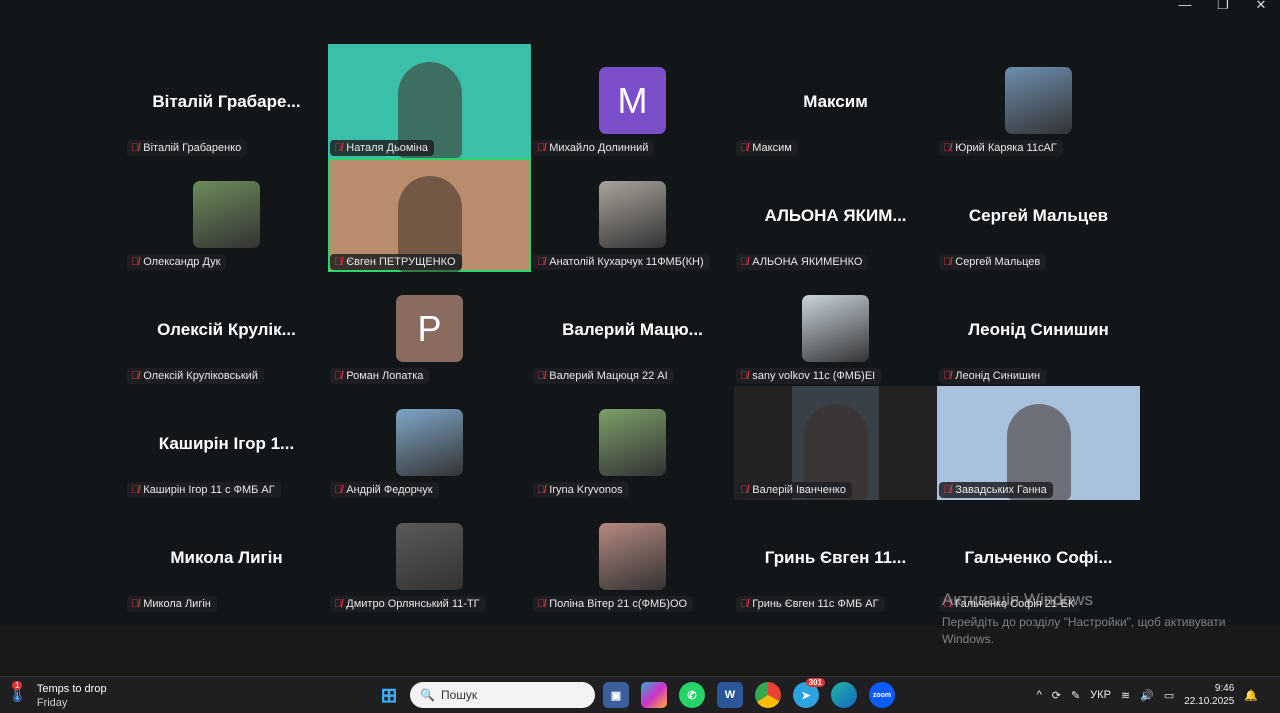 The image size is (1280, 713). I want to click on participant-tile: M 🎙̸ Михайло Долинний, so click(632, 101).